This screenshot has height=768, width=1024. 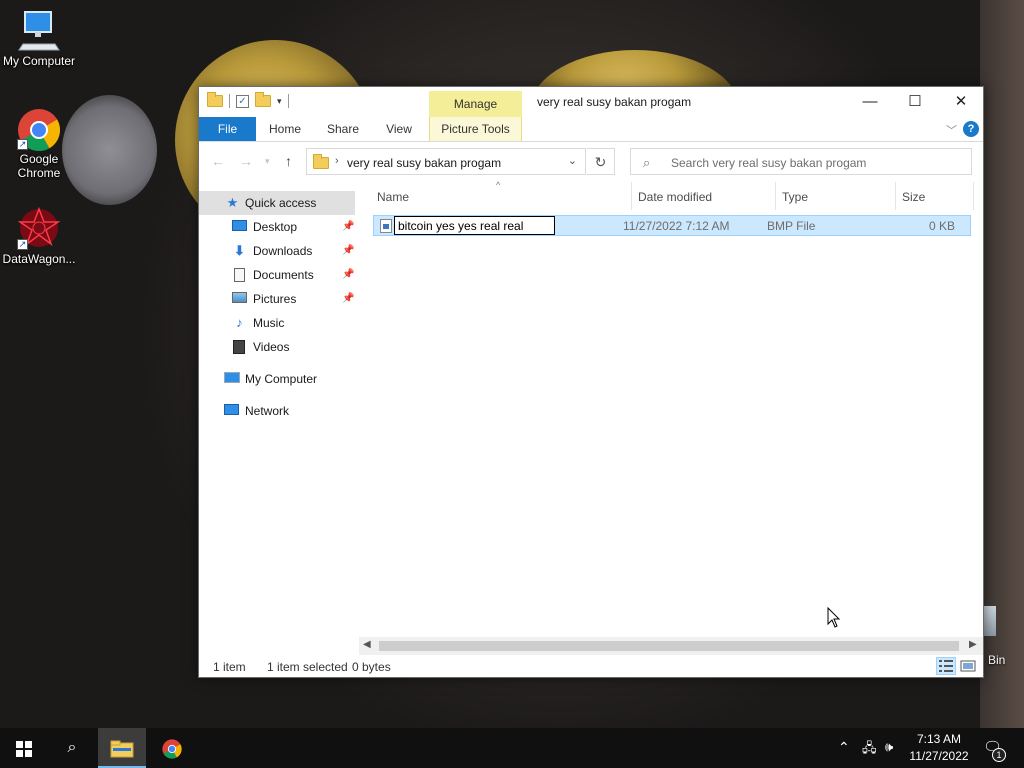 I want to click on sidebar-item-documents: Documents 📌, so click(x=277, y=275).